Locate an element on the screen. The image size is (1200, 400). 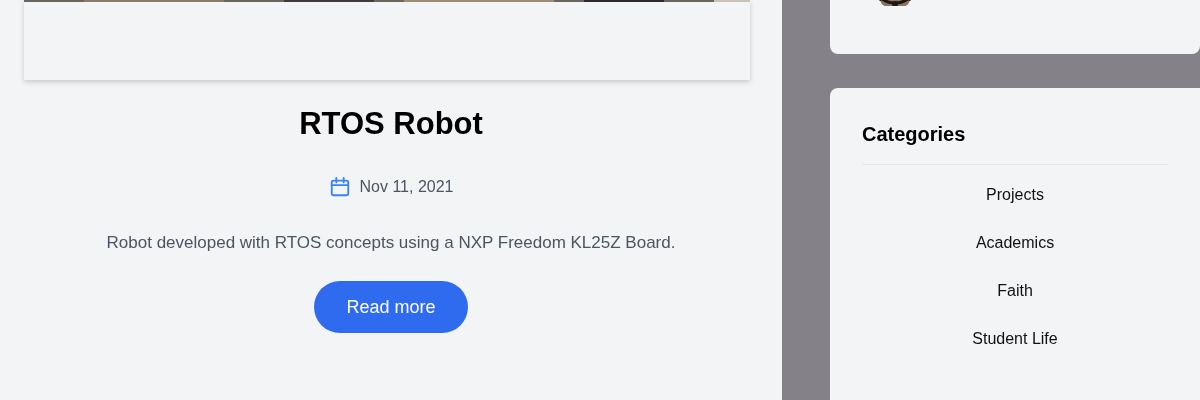
category-link: Academics is located at coordinates (1015, 243).